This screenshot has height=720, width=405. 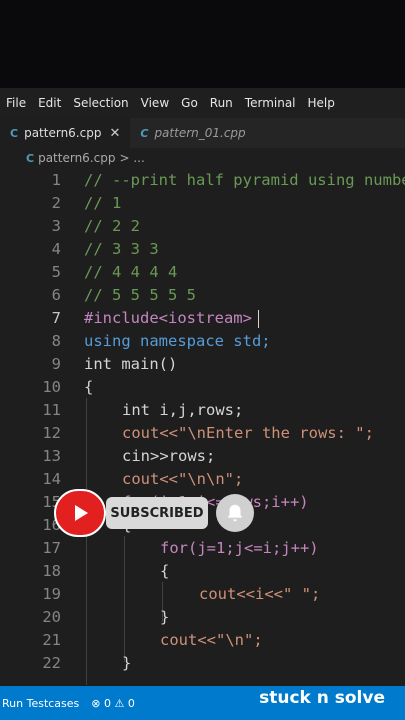 I want to click on code-text: cout<<"\n\n";, so click(x=183, y=479).